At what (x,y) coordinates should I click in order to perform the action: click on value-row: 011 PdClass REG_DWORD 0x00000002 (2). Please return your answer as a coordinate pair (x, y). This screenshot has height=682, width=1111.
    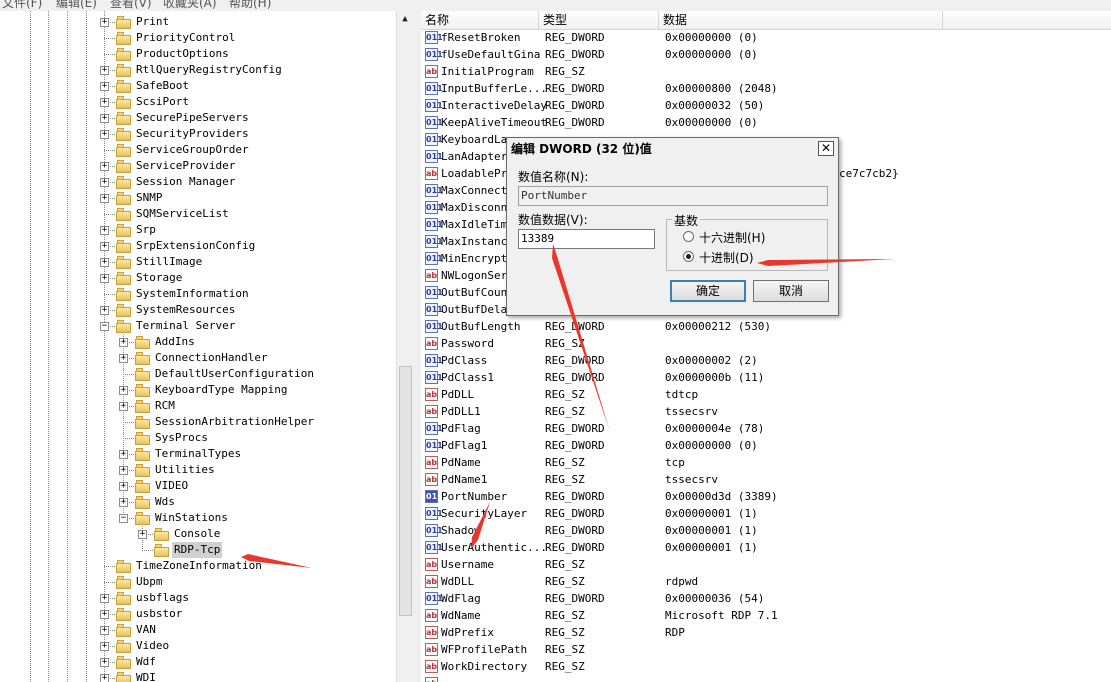
    Looking at the image, I should click on (766, 360).